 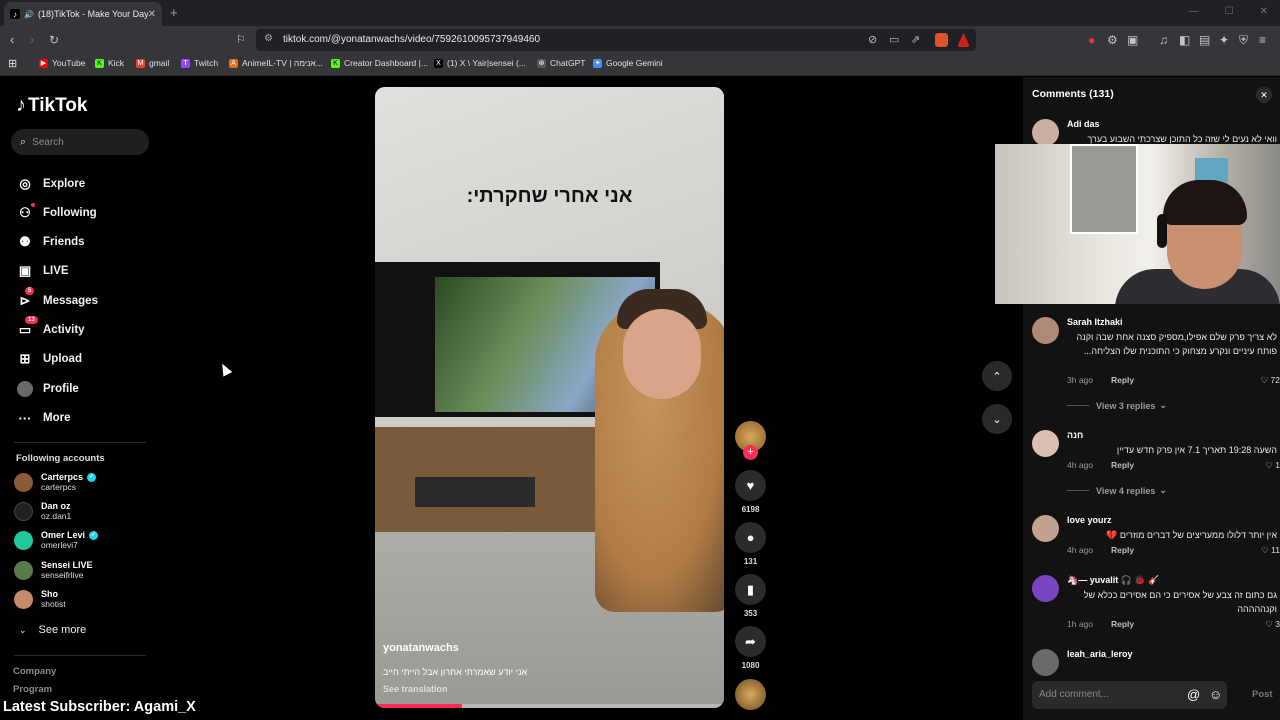 I want to click on previous-video-button: ⌃, so click(x=997, y=376).